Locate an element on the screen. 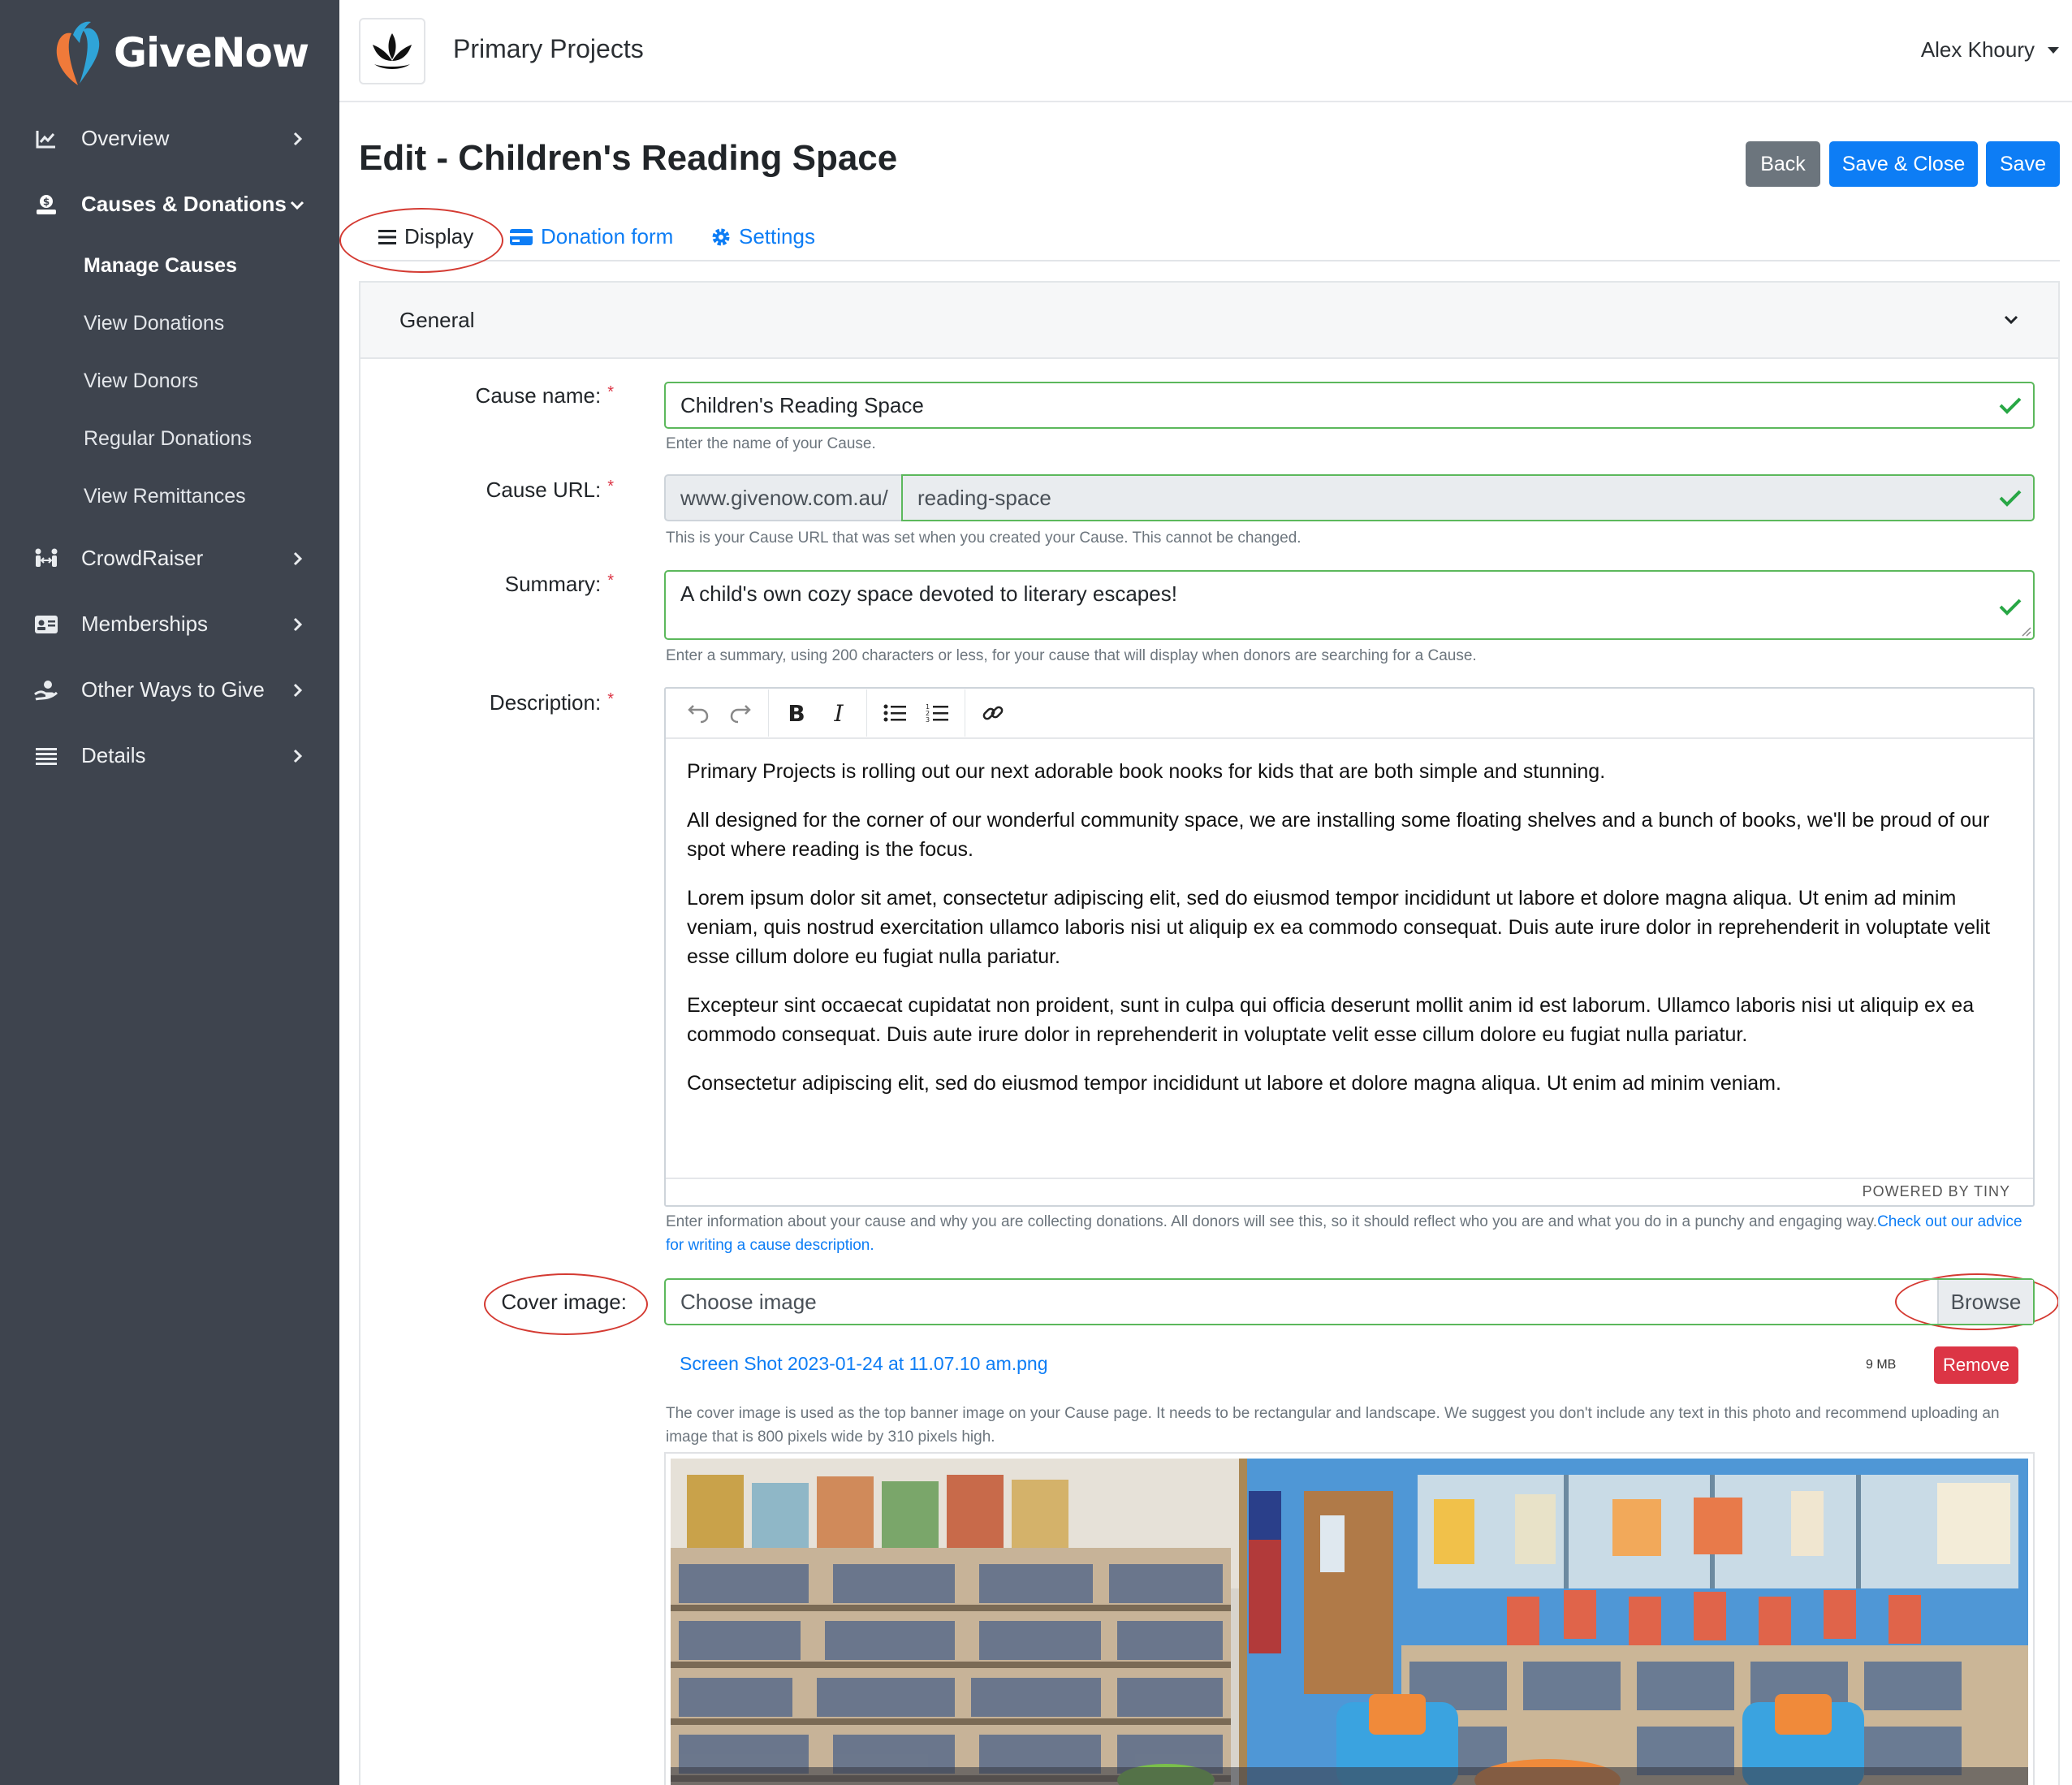 The image size is (2072, 1785). brand-name: GiveNow is located at coordinates (211, 53).